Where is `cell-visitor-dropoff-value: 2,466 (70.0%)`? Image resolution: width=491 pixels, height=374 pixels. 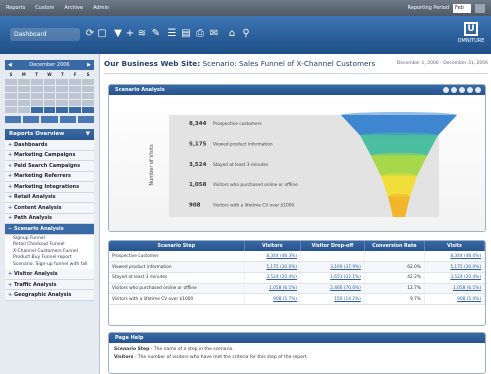
cell-visitor-dropoff-value: 2,466 (70.0%) is located at coordinates (345, 288).